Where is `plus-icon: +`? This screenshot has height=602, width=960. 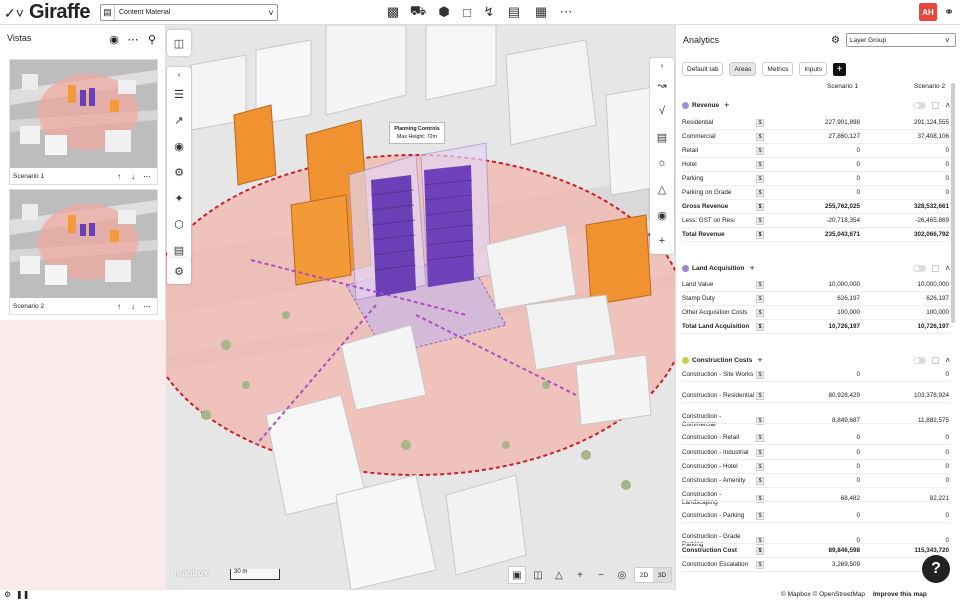
plus-icon: + is located at coordinates (662, 241).